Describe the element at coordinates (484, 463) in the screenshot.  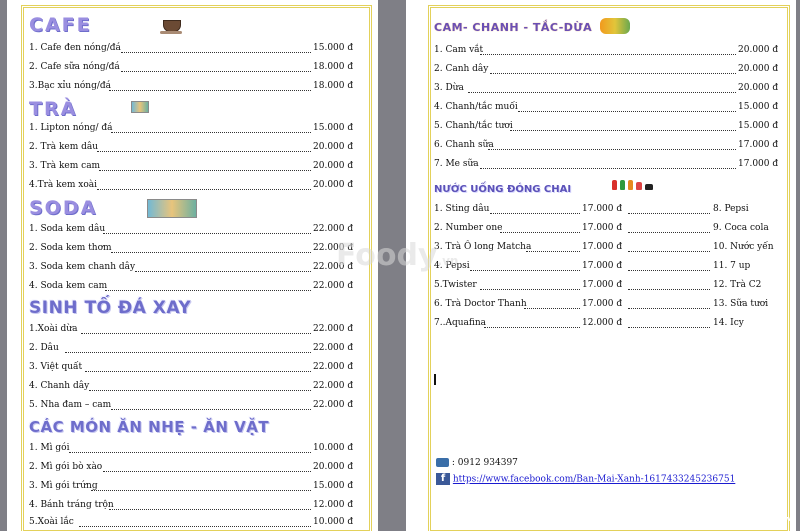
I see `phone-number: : 0912 934397` at that location.